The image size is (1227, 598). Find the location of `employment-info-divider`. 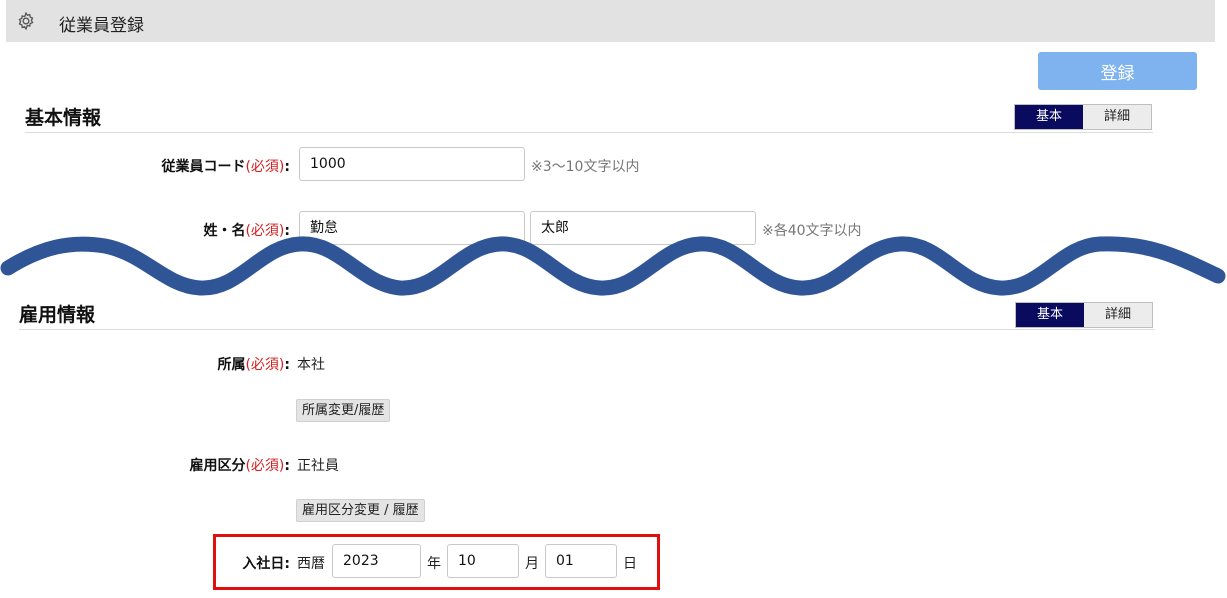

employment-info-divider is located at coordinates (587, 329).